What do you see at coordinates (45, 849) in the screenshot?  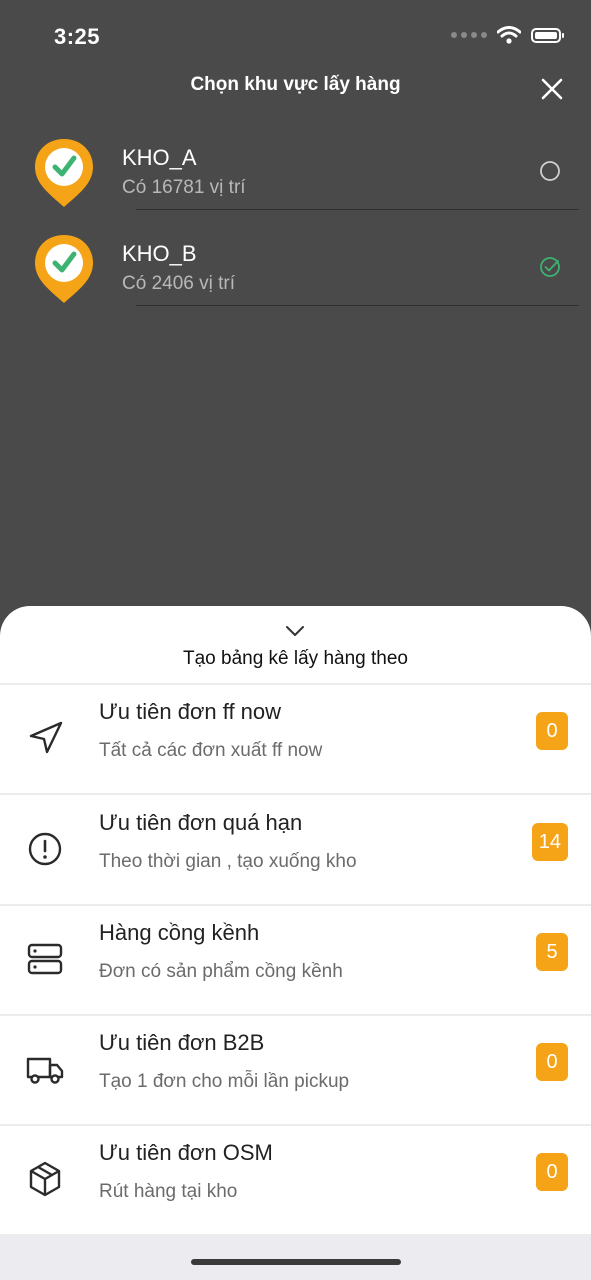 I see `alert-circle-icon` at bounding box center [45, 849].